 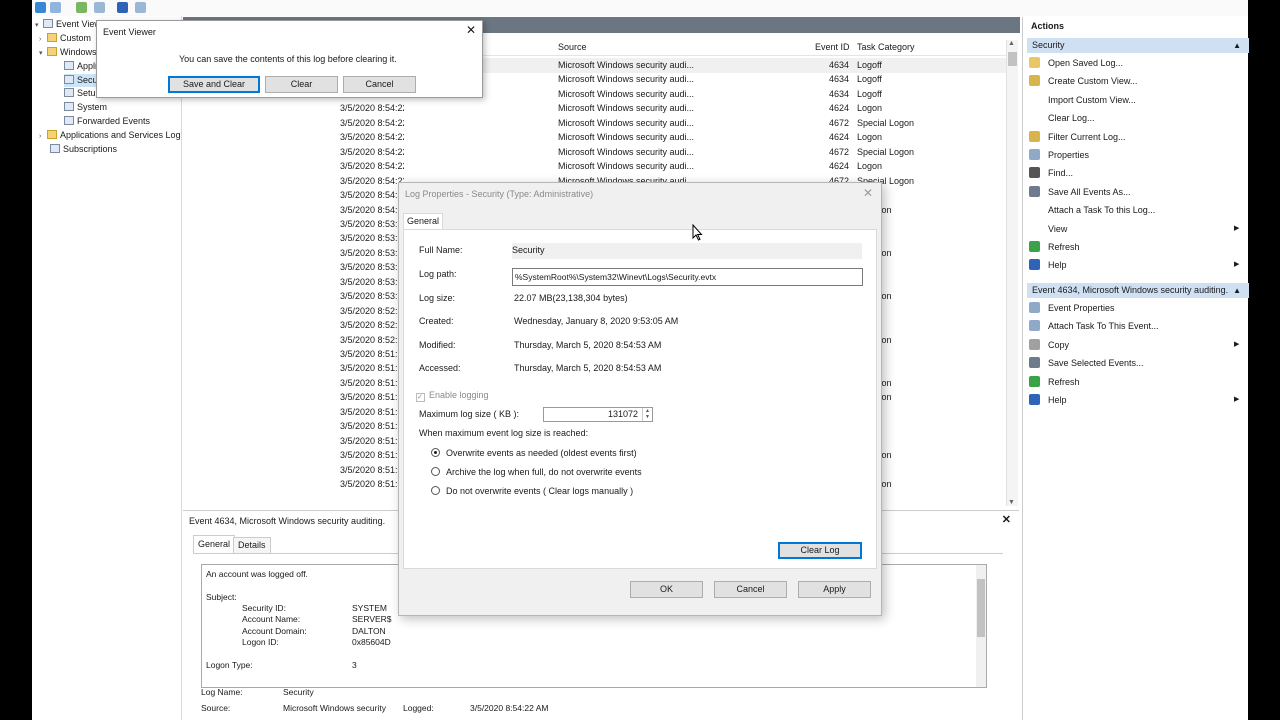 What do you see at coordinates (832, 47) in the screenshot?
I see `column-event-id: Event ID` at bounding box center [832, 47].